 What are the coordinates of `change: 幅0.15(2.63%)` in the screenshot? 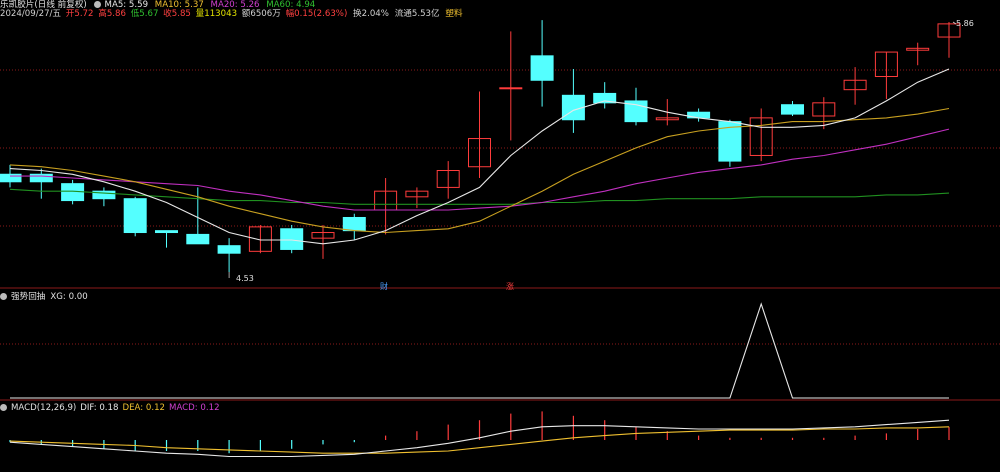 It's located at (316, 14).